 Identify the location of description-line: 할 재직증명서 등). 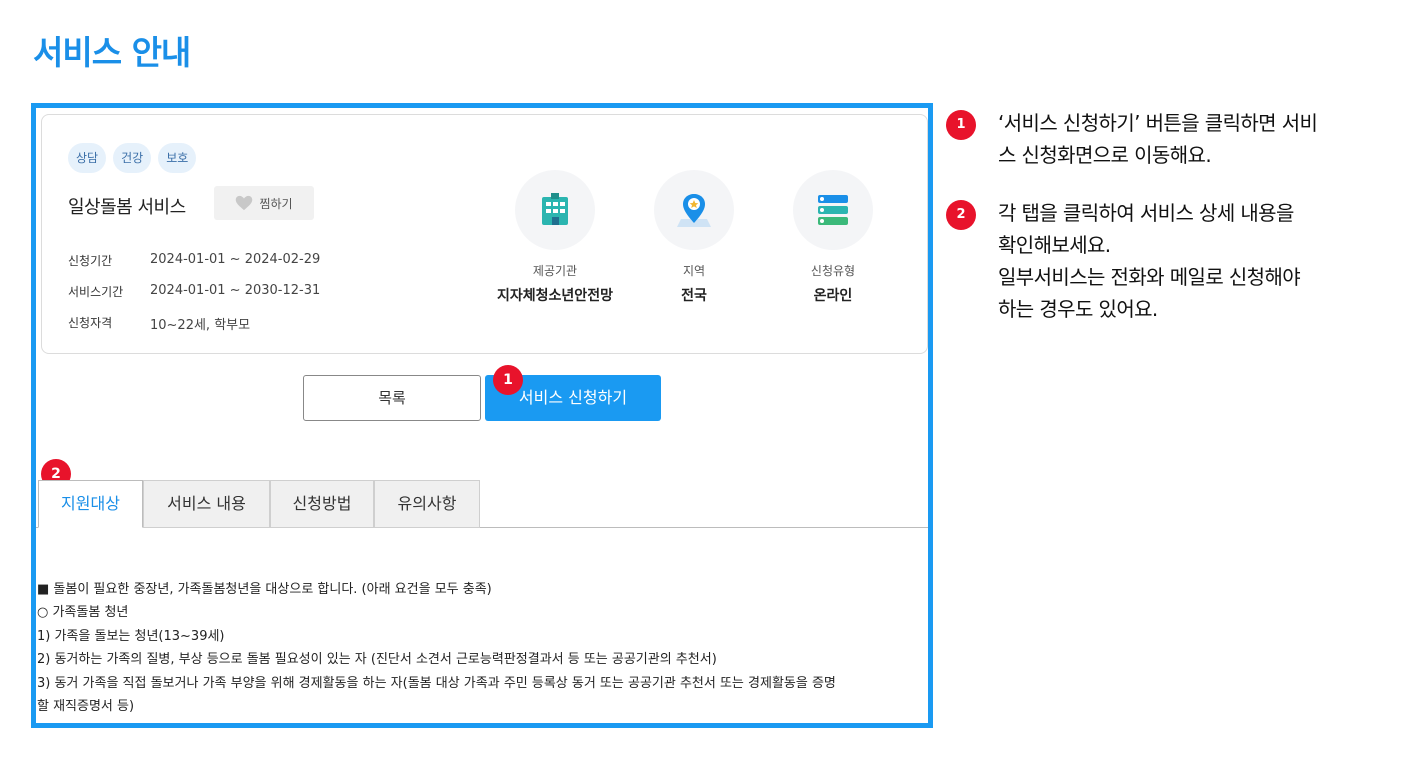
(86, 707).